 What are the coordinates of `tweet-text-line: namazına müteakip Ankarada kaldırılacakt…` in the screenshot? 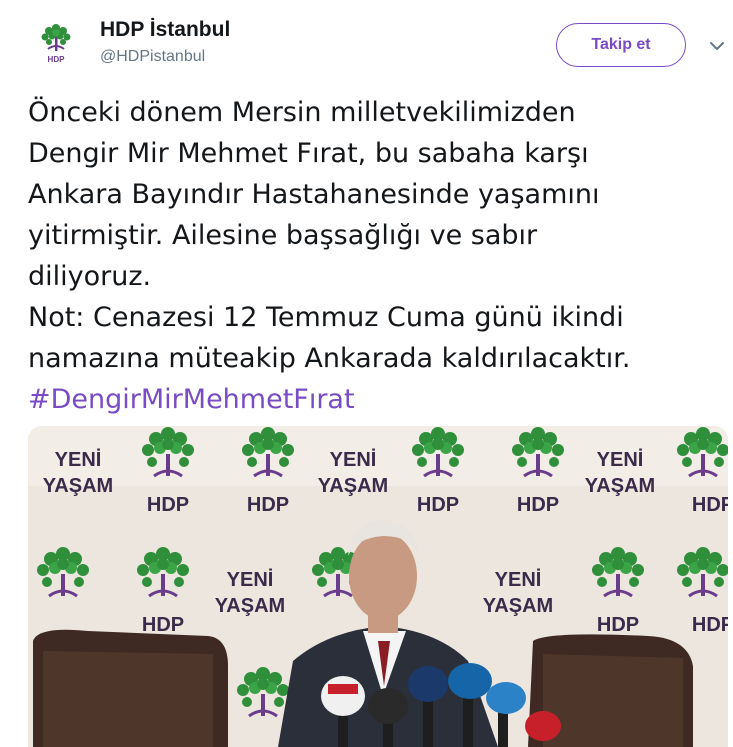 It's located at (329, 358).